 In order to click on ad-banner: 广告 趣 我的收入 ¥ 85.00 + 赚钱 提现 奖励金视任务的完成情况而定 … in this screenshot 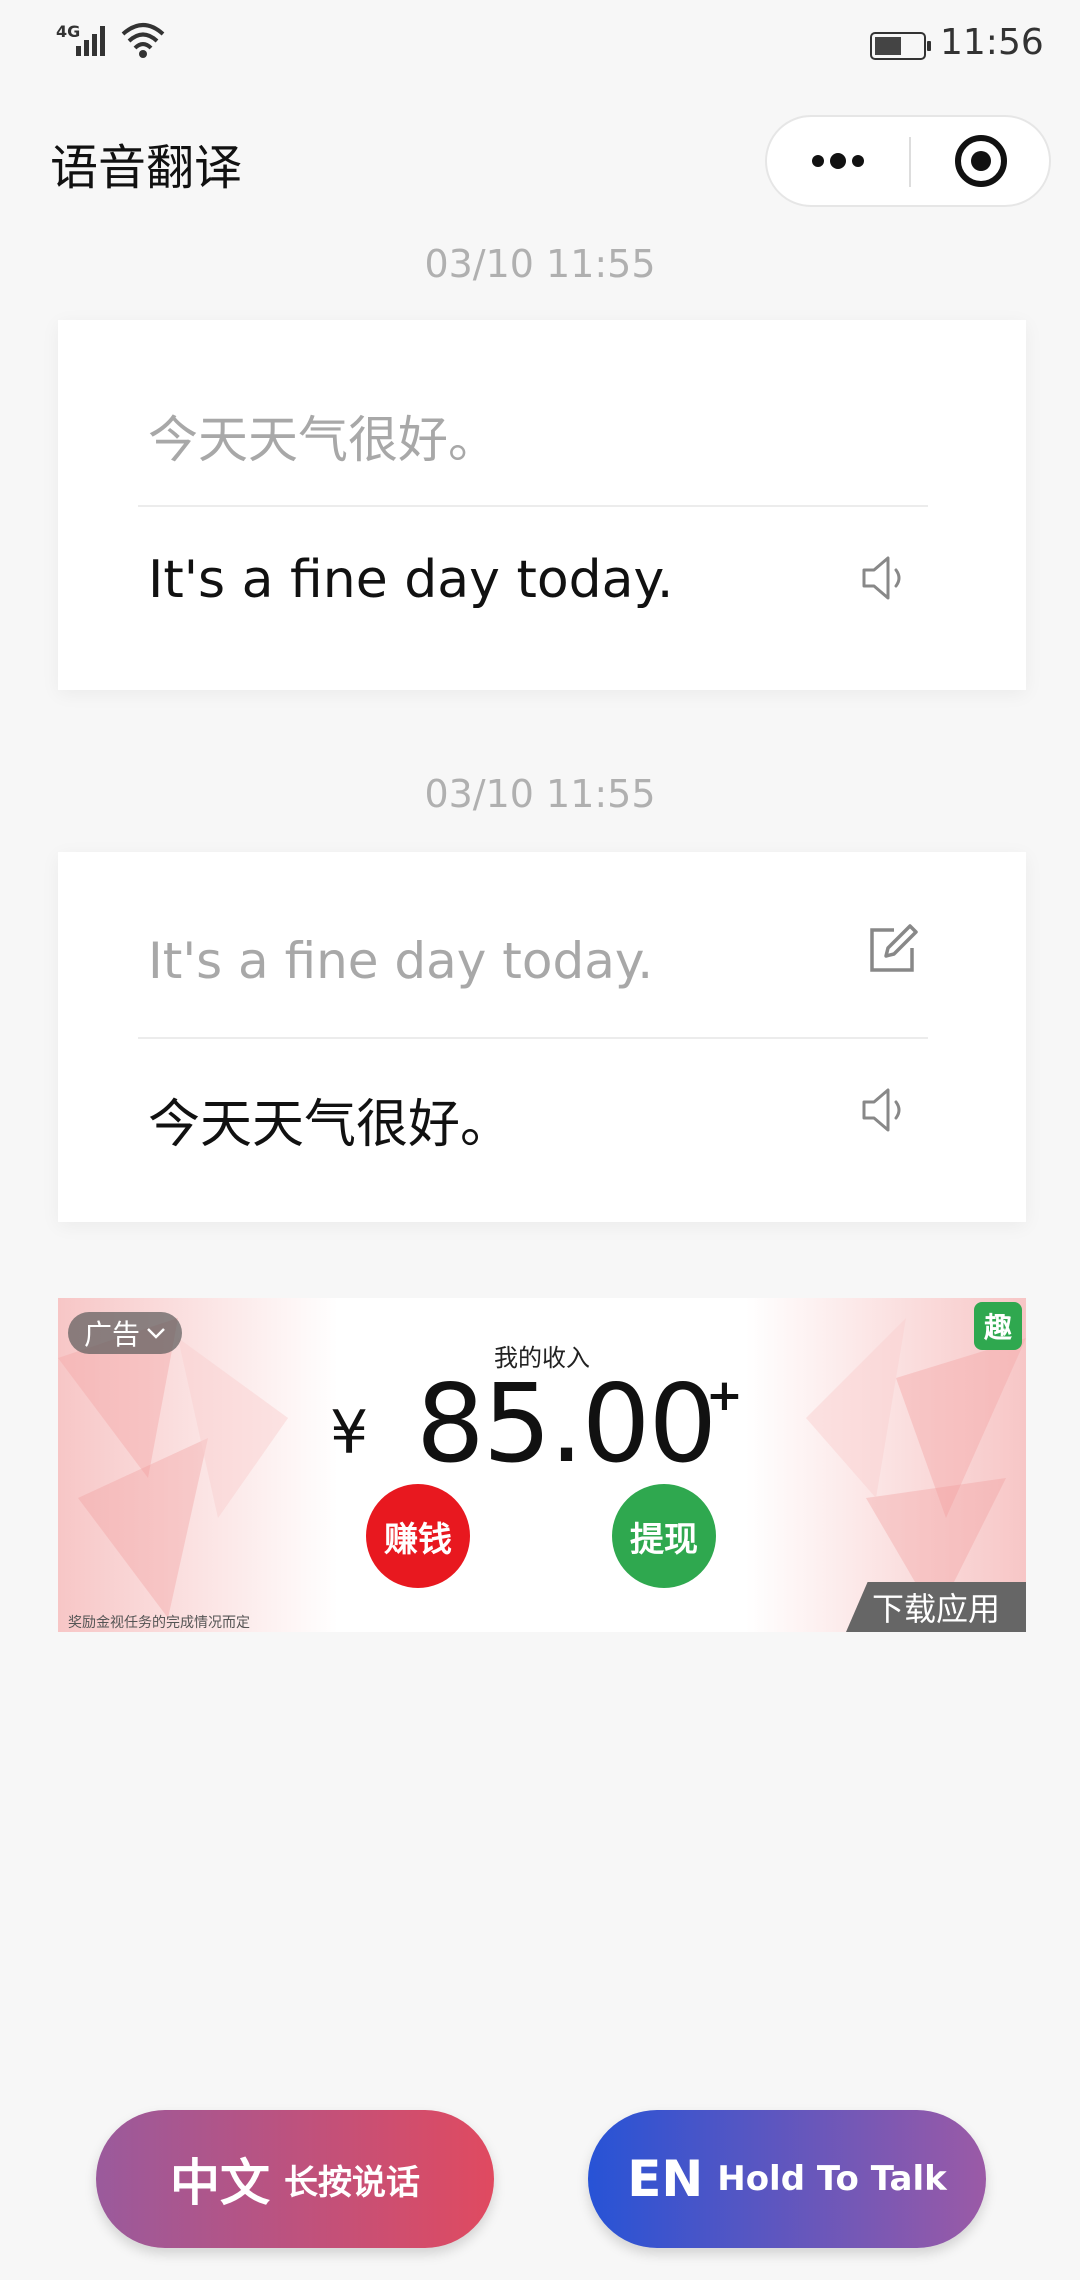, I will do `click(542, 1465)`.